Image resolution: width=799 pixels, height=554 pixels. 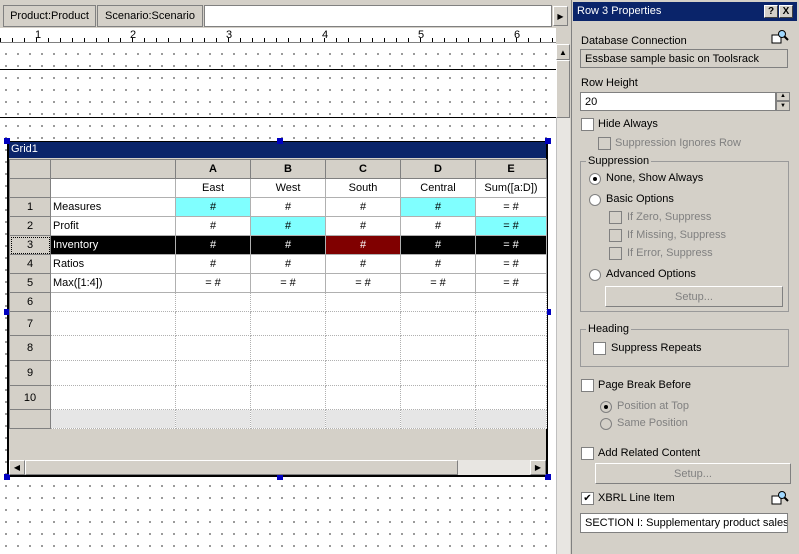 What do you see at coordinates (783, 96) in the screenshot?
I see `row-height-stepper-up: ▲` at bounding box center [783, 96].